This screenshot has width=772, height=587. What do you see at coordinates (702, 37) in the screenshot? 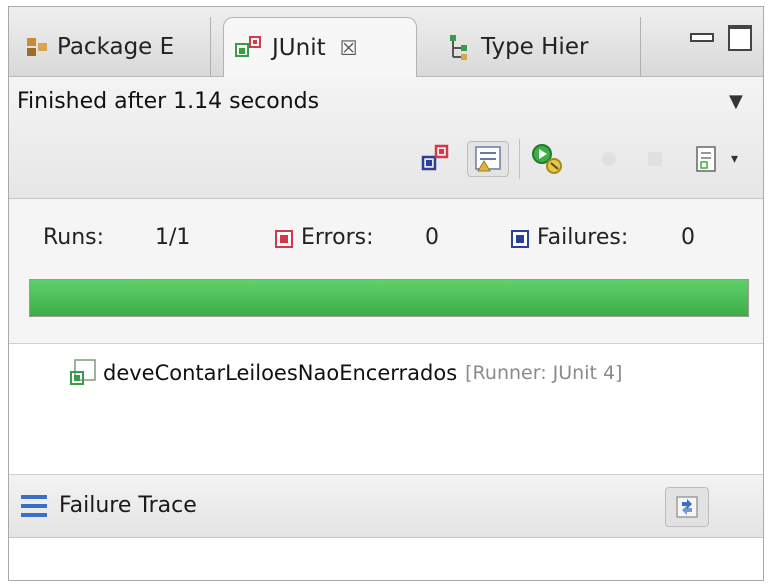
I see `minimize-button` at bounding box center [702, 37].